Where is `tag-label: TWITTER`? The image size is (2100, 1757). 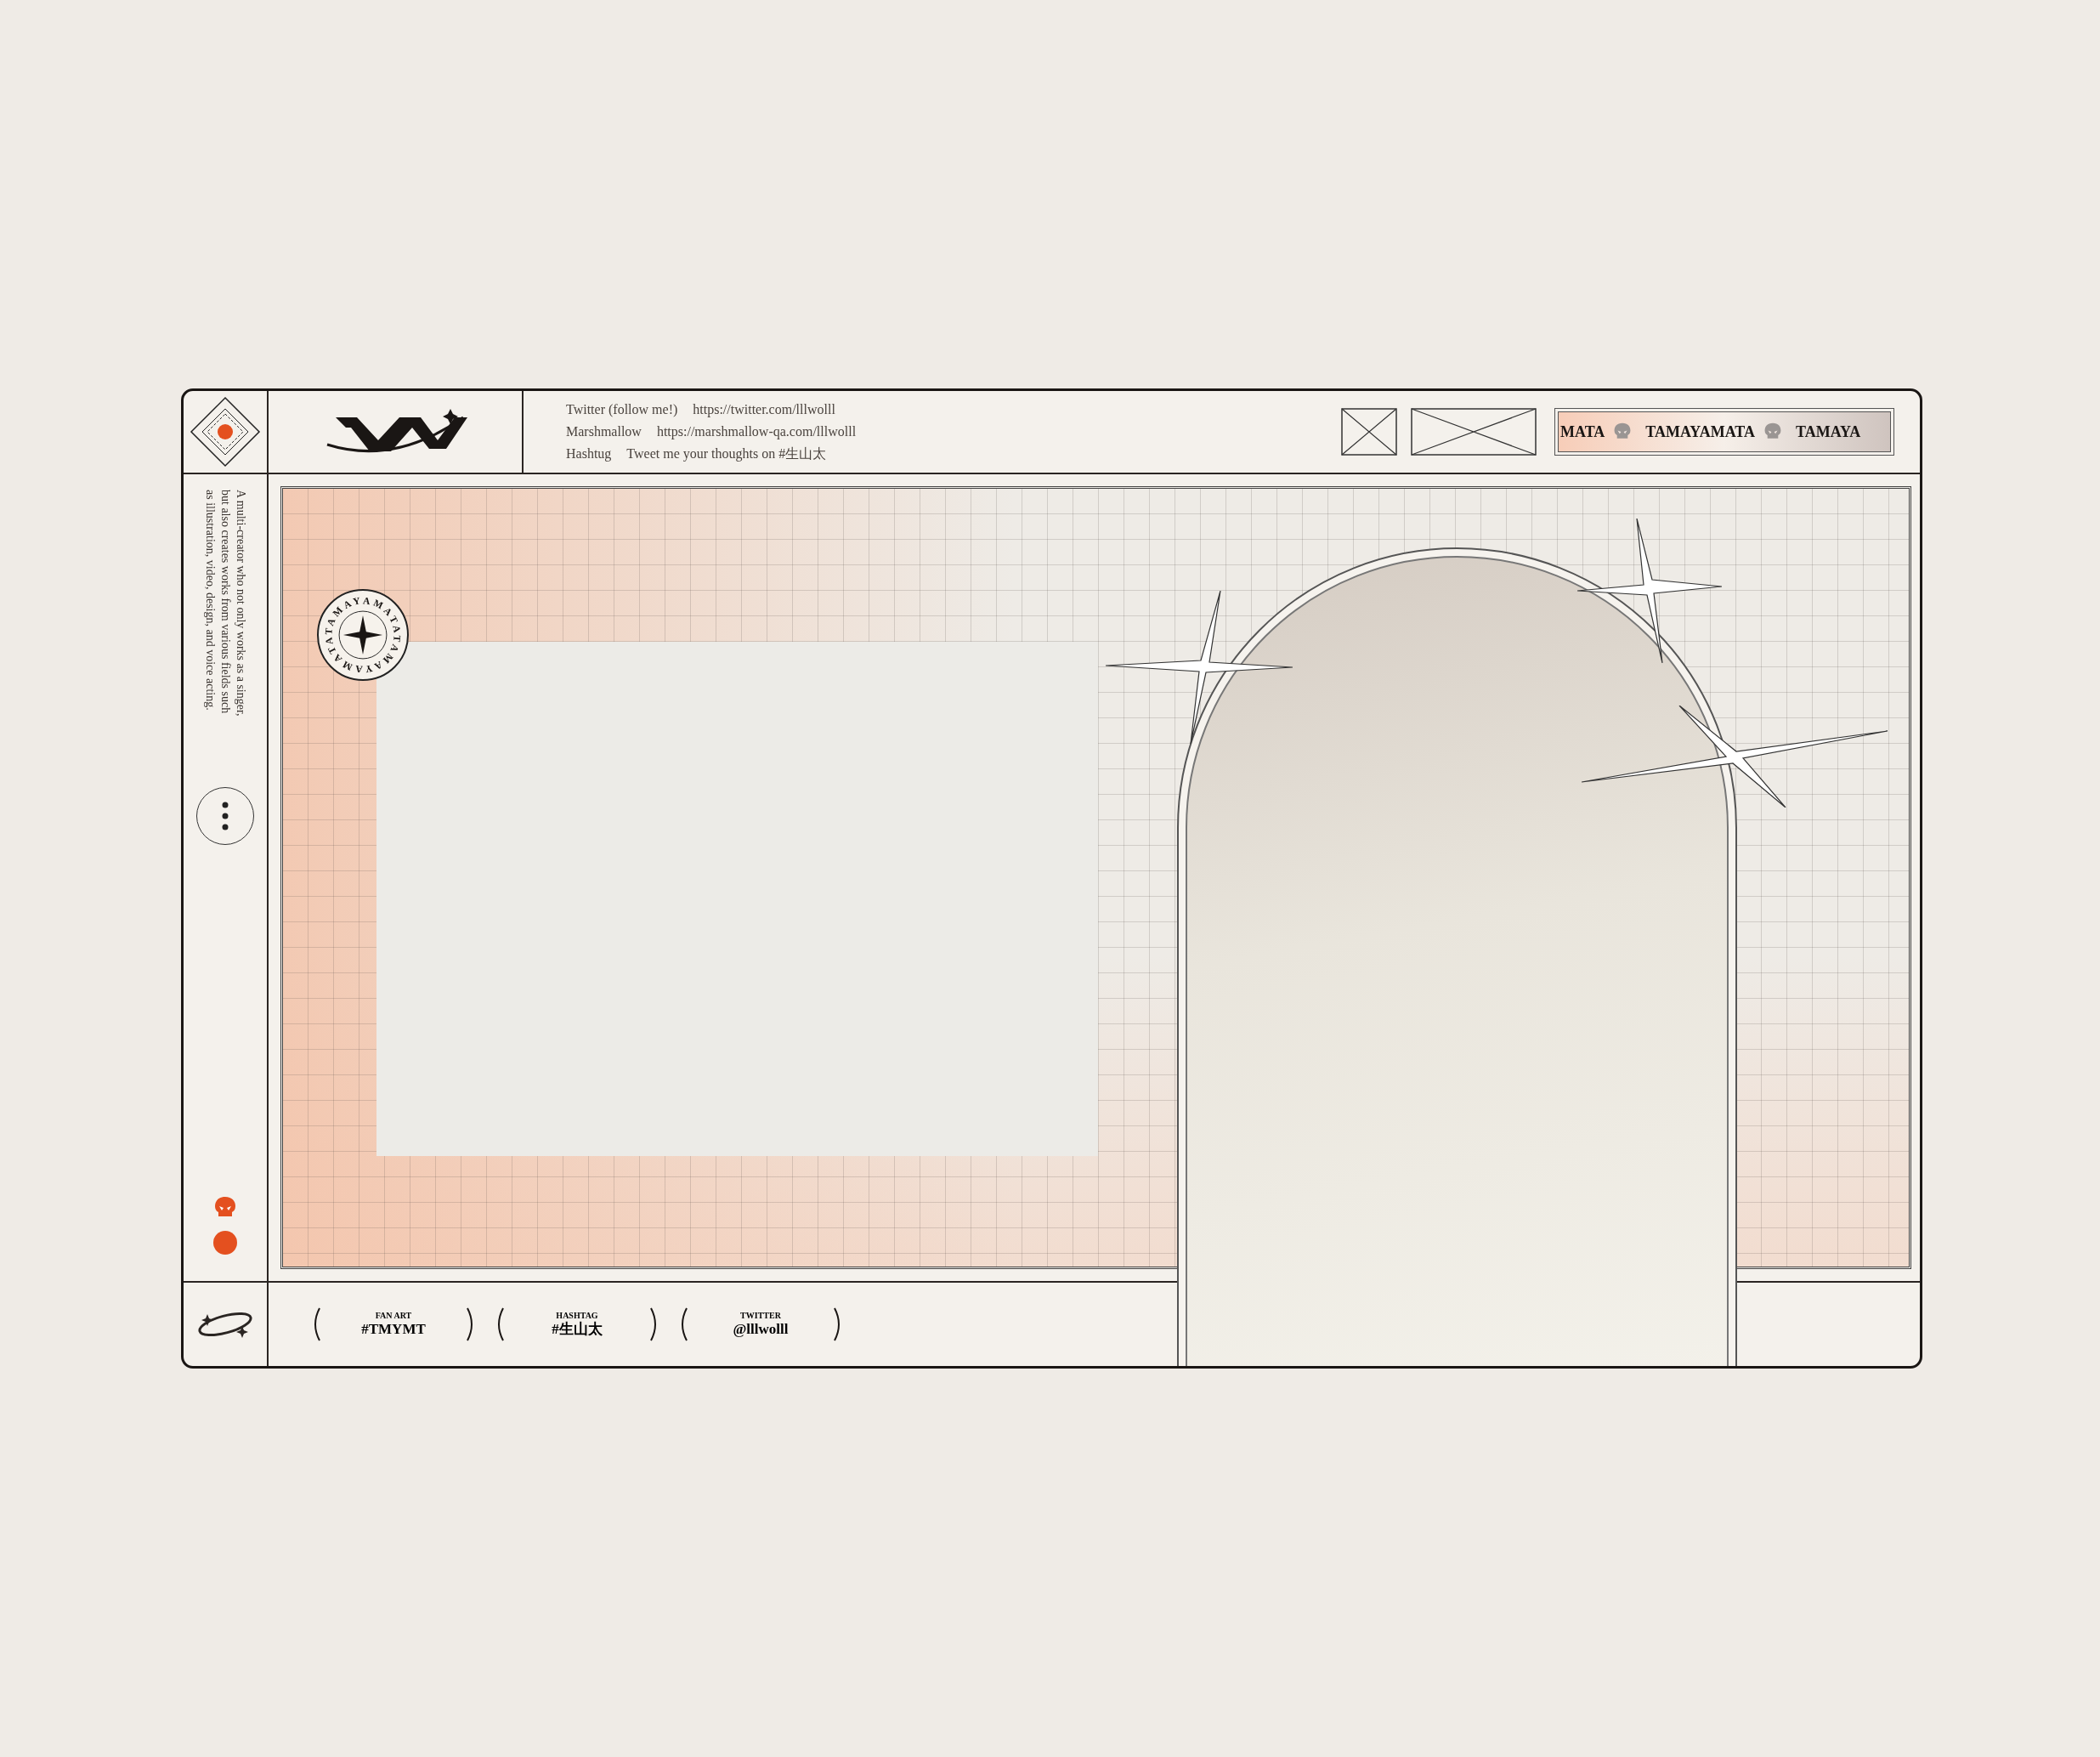 tag-label: TWITTER is located at coordinates (760, 1316).